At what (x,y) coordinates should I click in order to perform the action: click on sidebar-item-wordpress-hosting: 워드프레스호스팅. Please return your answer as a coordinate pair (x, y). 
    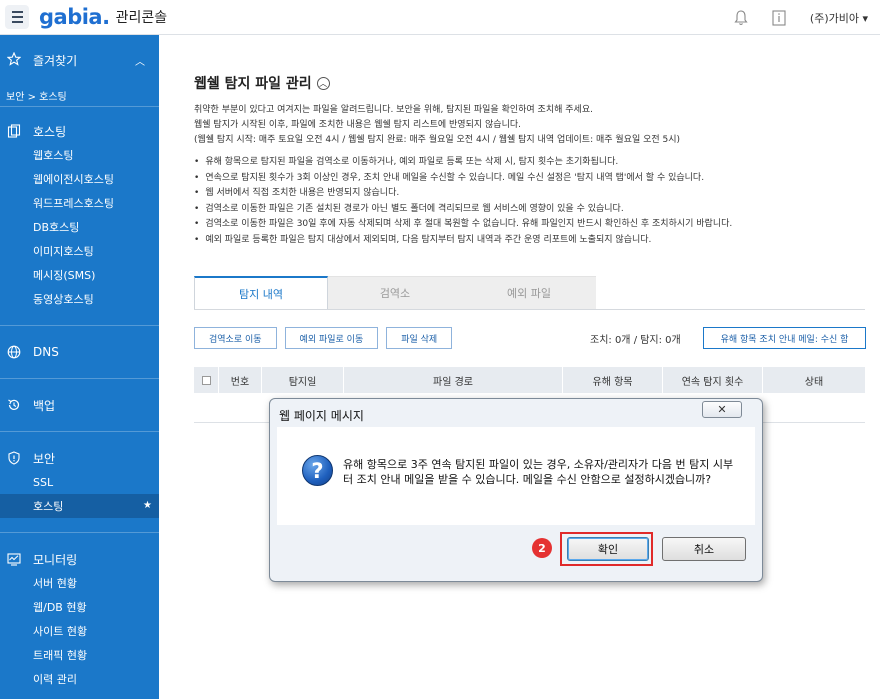
    Looking at the image, I should click on (79, 203).